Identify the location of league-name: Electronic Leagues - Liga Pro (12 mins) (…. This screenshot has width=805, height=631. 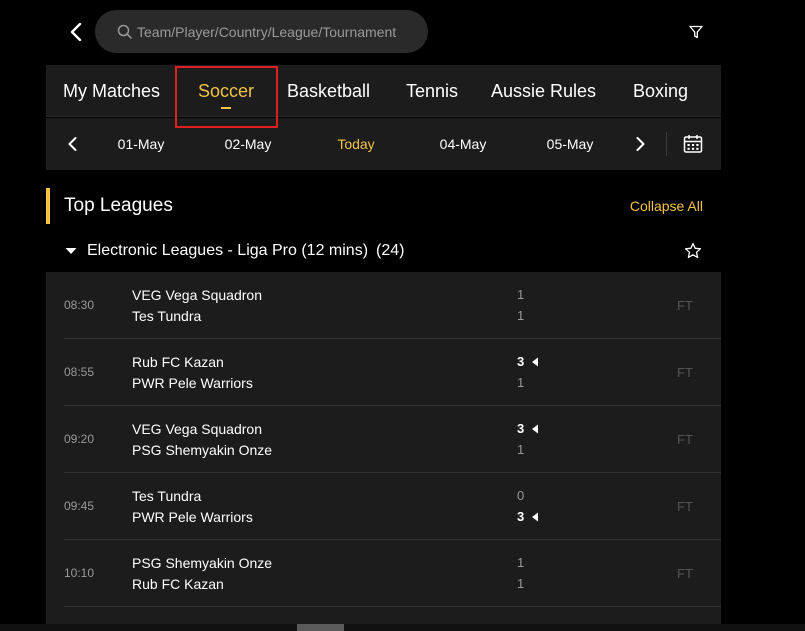
(245, 251).